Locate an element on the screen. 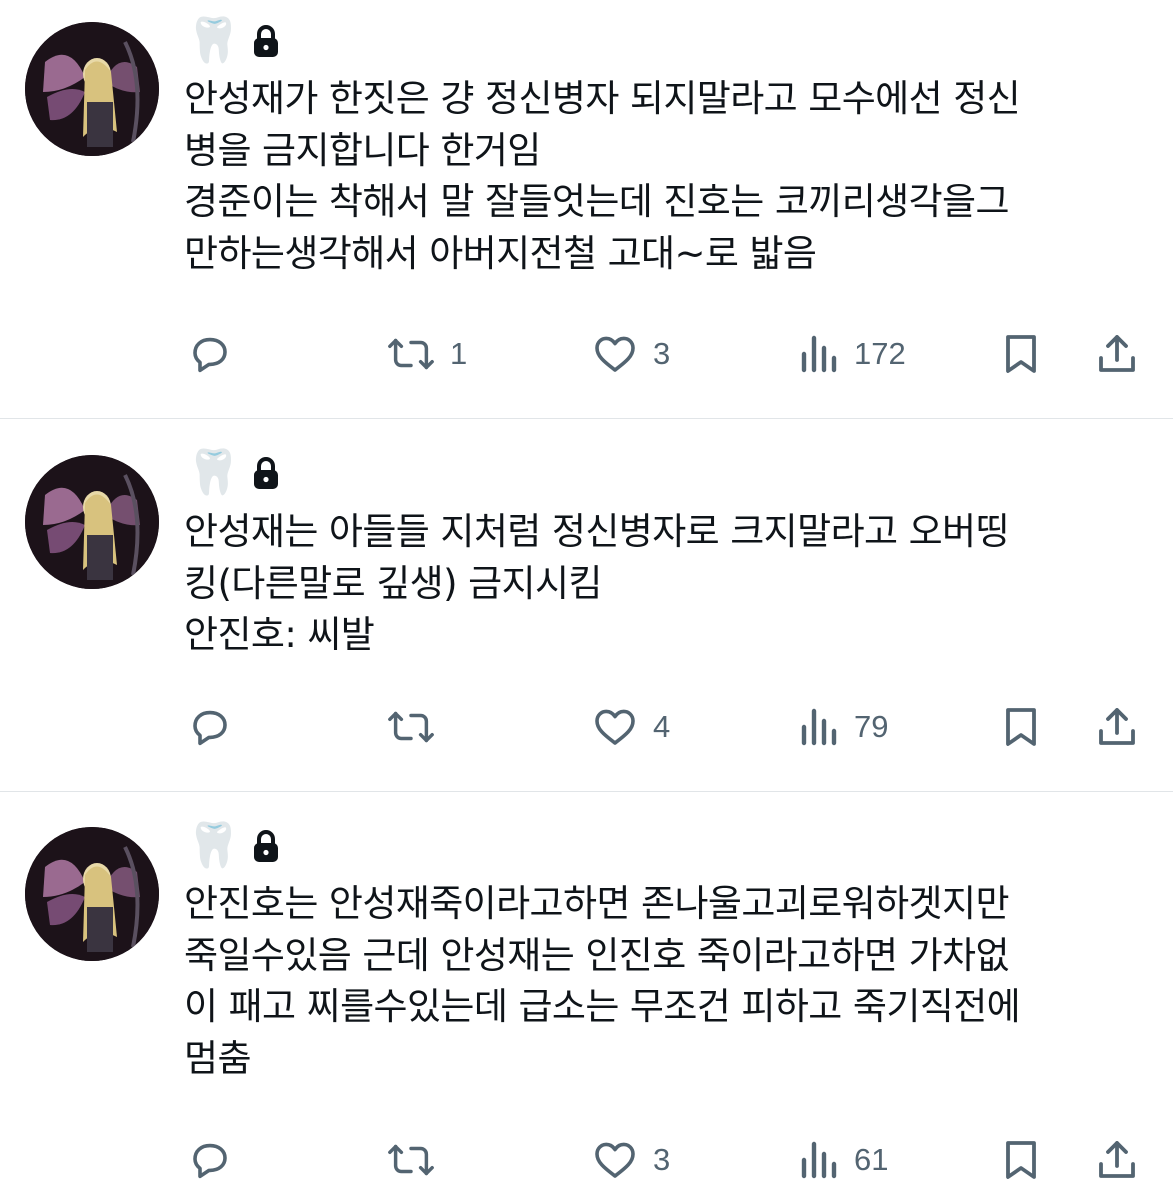  views-button: 79 is located at coordinates (843, 727).